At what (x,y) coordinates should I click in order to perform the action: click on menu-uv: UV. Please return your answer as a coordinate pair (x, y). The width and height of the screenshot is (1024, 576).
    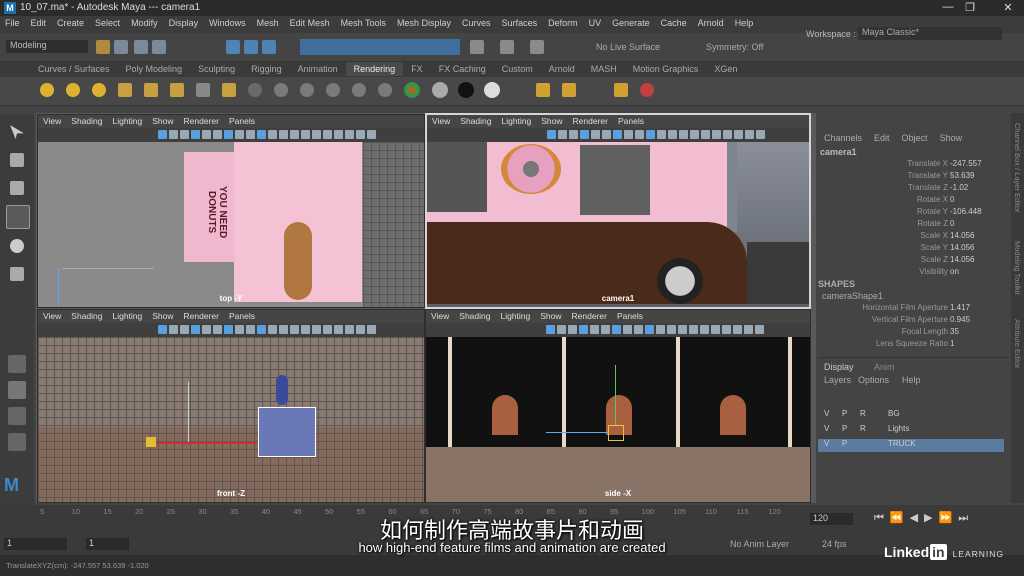
    Looking at the image, I should click on (596, 22).